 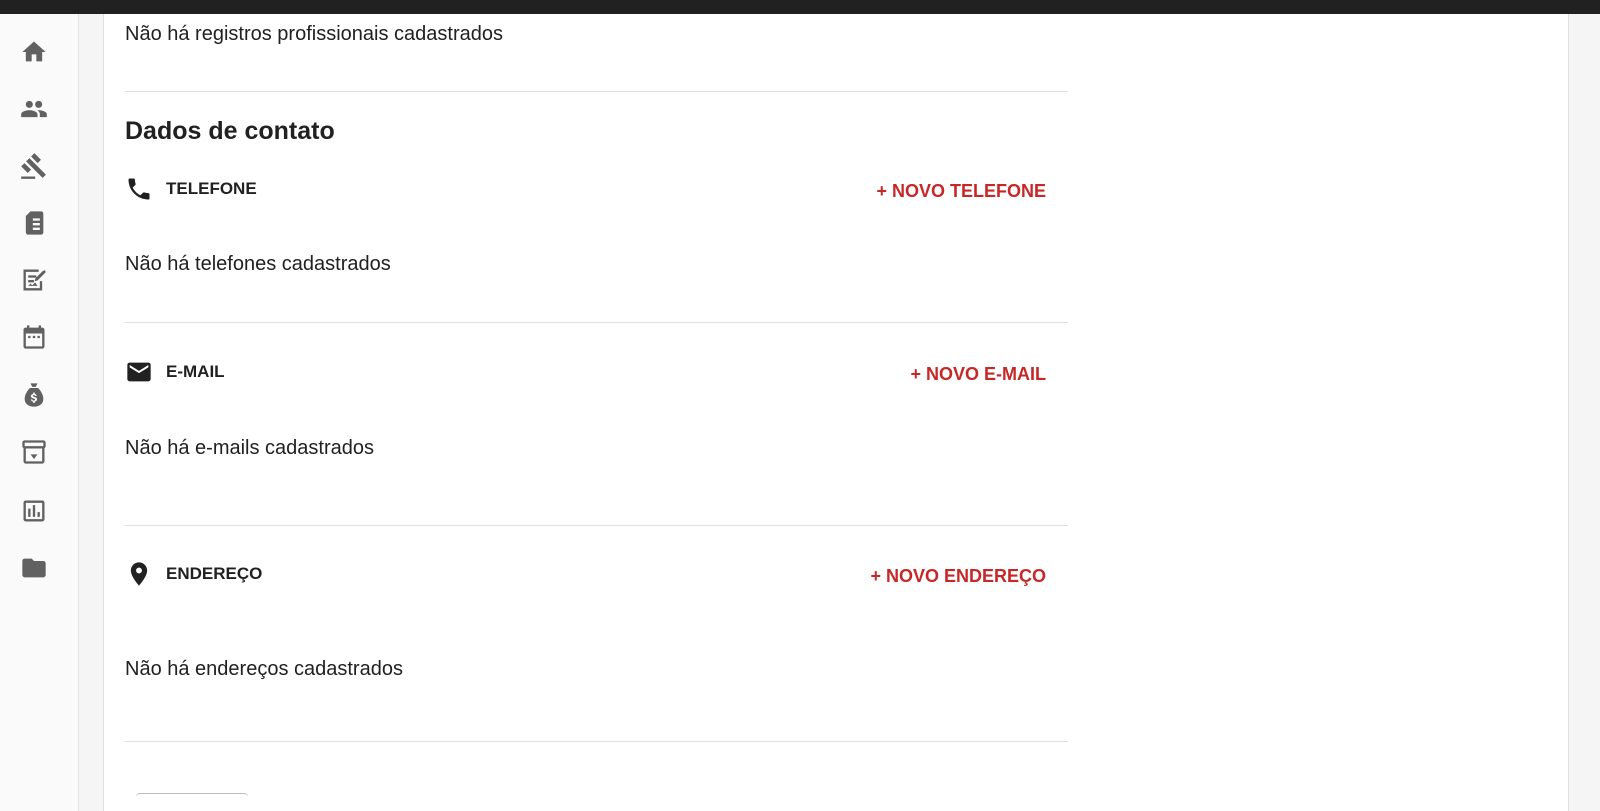 What do you see at coordinates (230, 131) in the screenshot?
I see `contact-section-title: Dados de contato` at bounding box center [230, 131].